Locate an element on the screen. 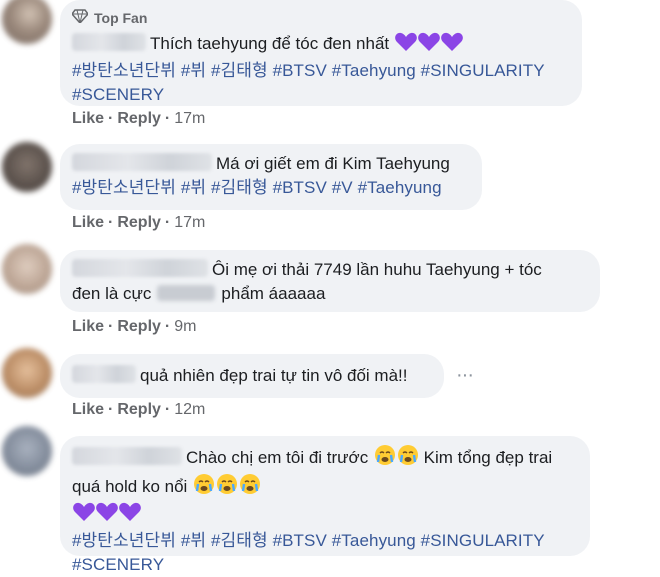 The height and width of the screenshot is (577, 660). timestamp: 9m is located at coordinates (185, 327).